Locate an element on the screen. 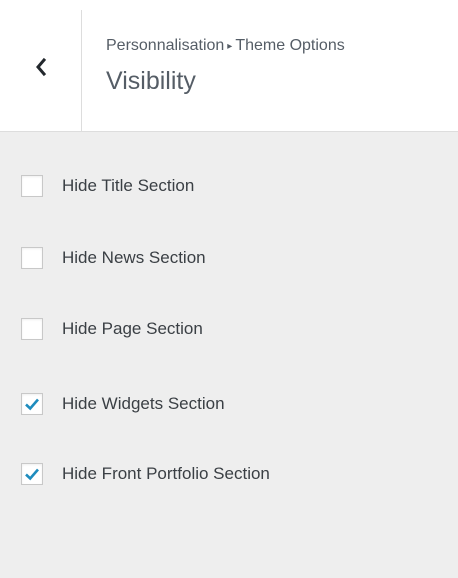 The width and height of the screenshot is (458, 578). option-label: Hide News Section is located at coordinates (134, 257).